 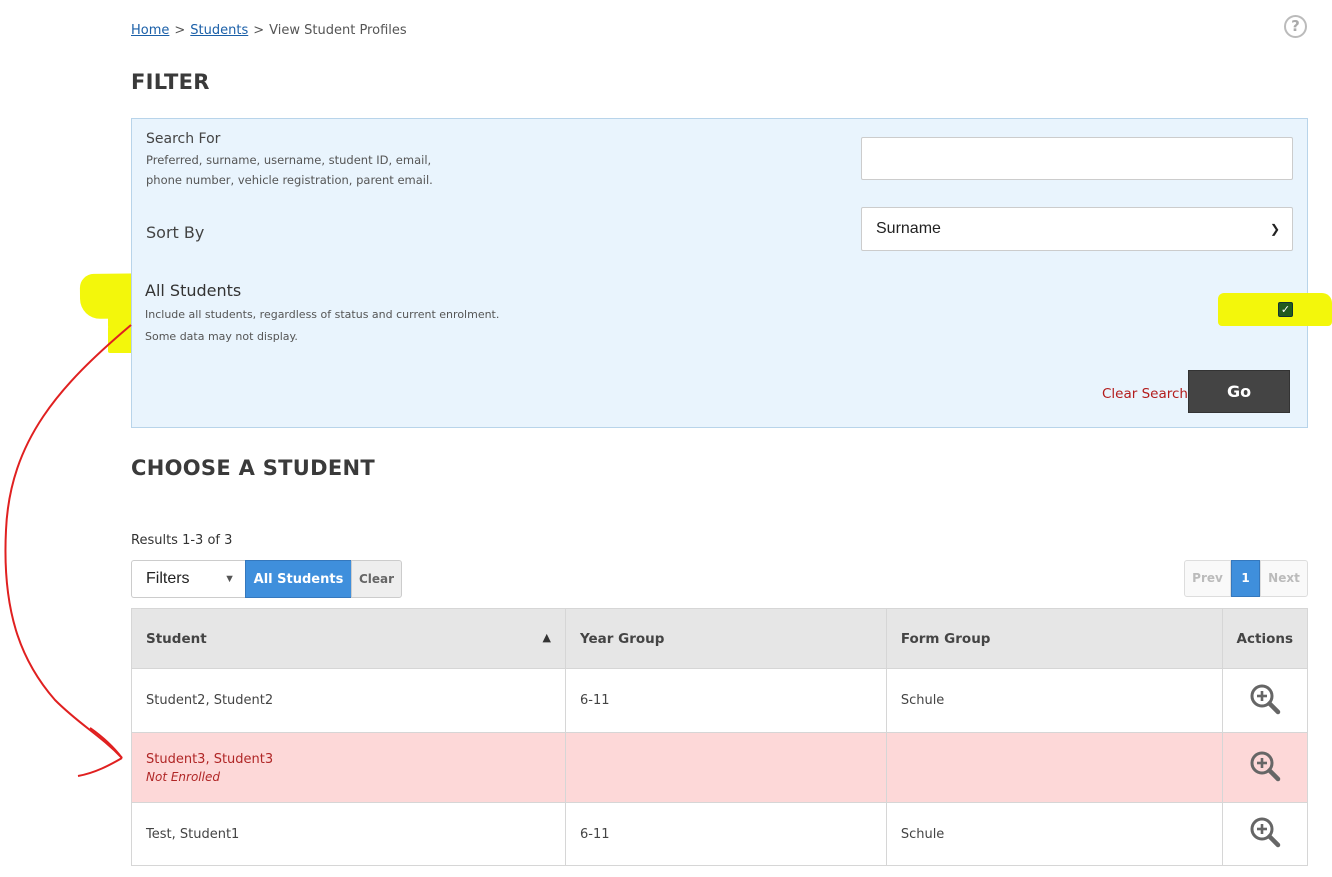 I want to click on table-row: Student3, Student3 Not Enrolled, so click(x=720, y=767).